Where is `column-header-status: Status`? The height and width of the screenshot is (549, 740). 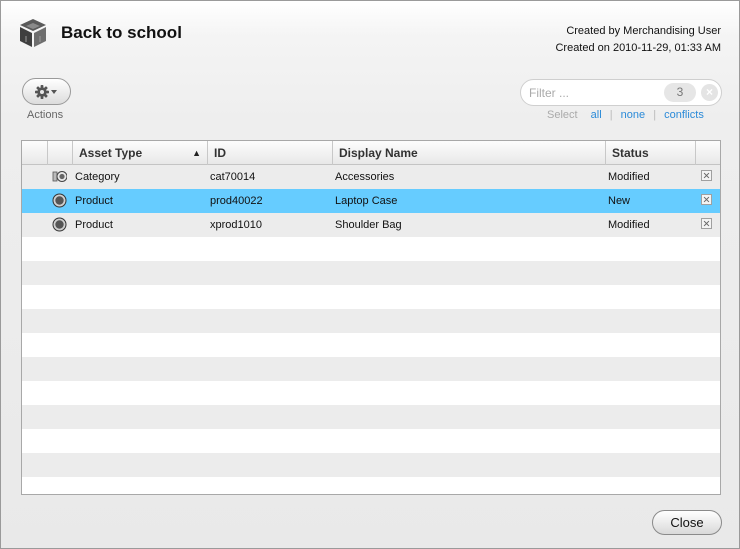 column-header-status: Status is located at coordinates (651, 153).